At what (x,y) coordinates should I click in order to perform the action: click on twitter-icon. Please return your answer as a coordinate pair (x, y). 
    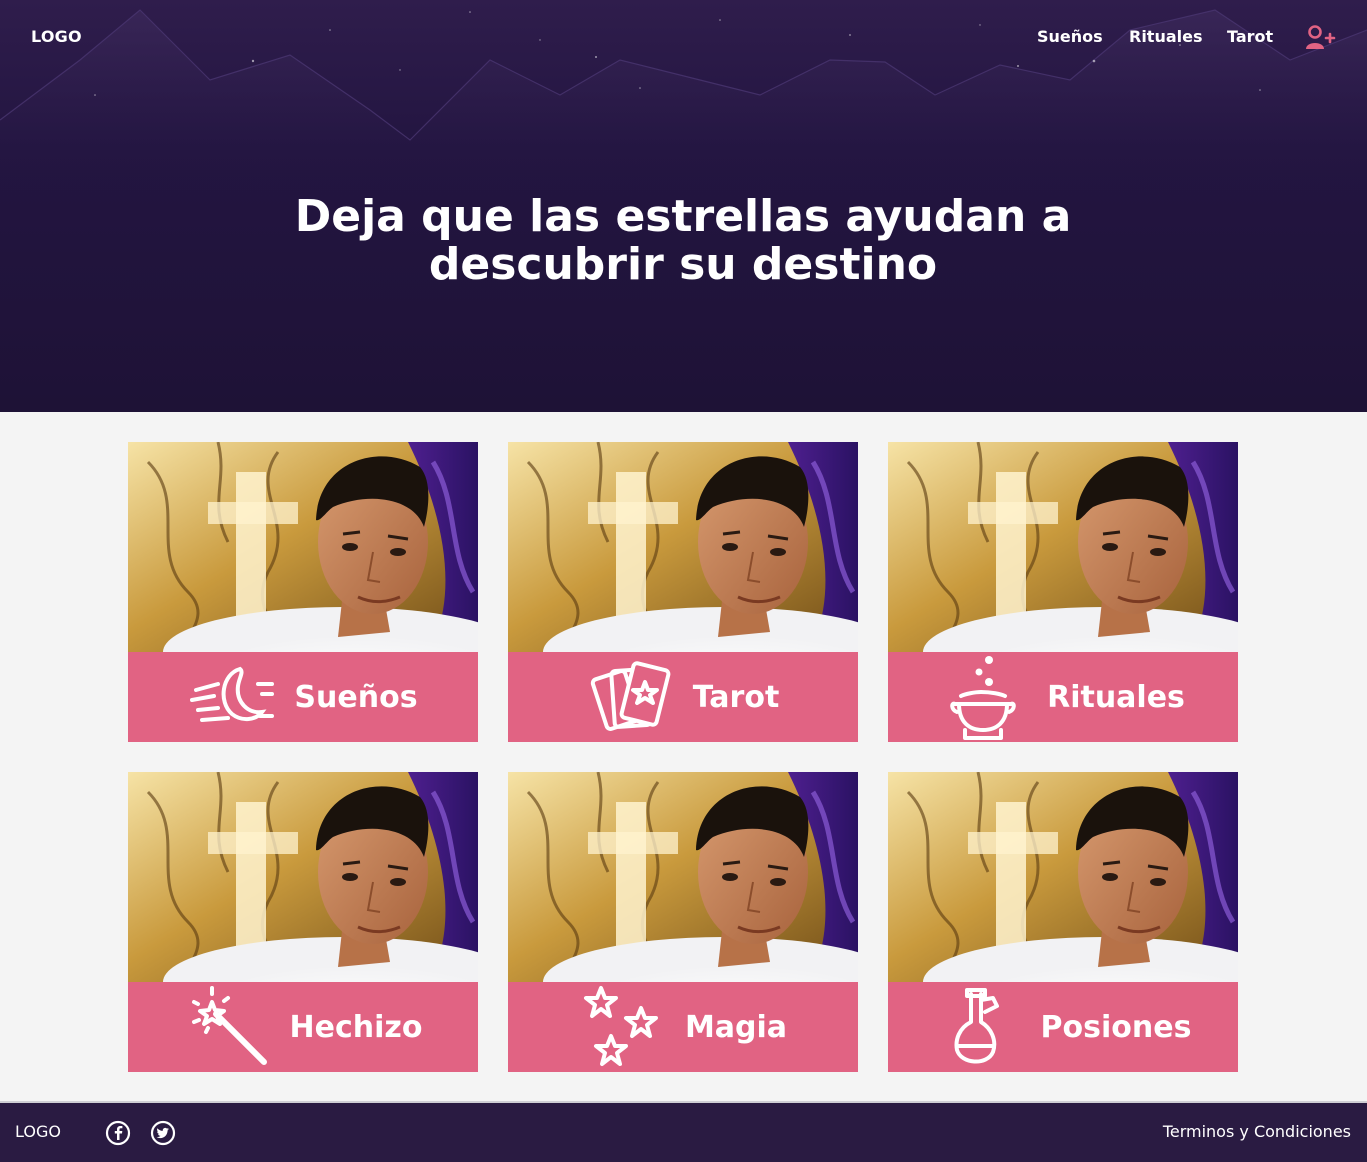
    Looking at the image, I should click on (163, 1133).